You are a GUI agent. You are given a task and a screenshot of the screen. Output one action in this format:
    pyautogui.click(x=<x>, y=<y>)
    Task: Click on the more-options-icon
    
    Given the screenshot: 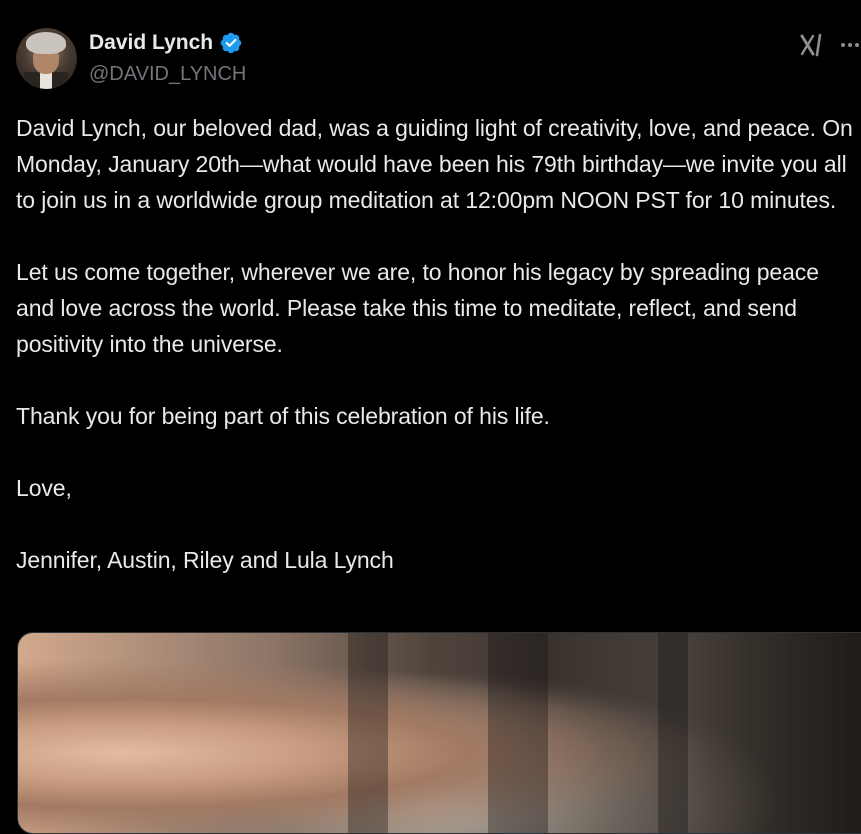 What is the action you would take?
    pyautogui.click(x=850, y=45)
    